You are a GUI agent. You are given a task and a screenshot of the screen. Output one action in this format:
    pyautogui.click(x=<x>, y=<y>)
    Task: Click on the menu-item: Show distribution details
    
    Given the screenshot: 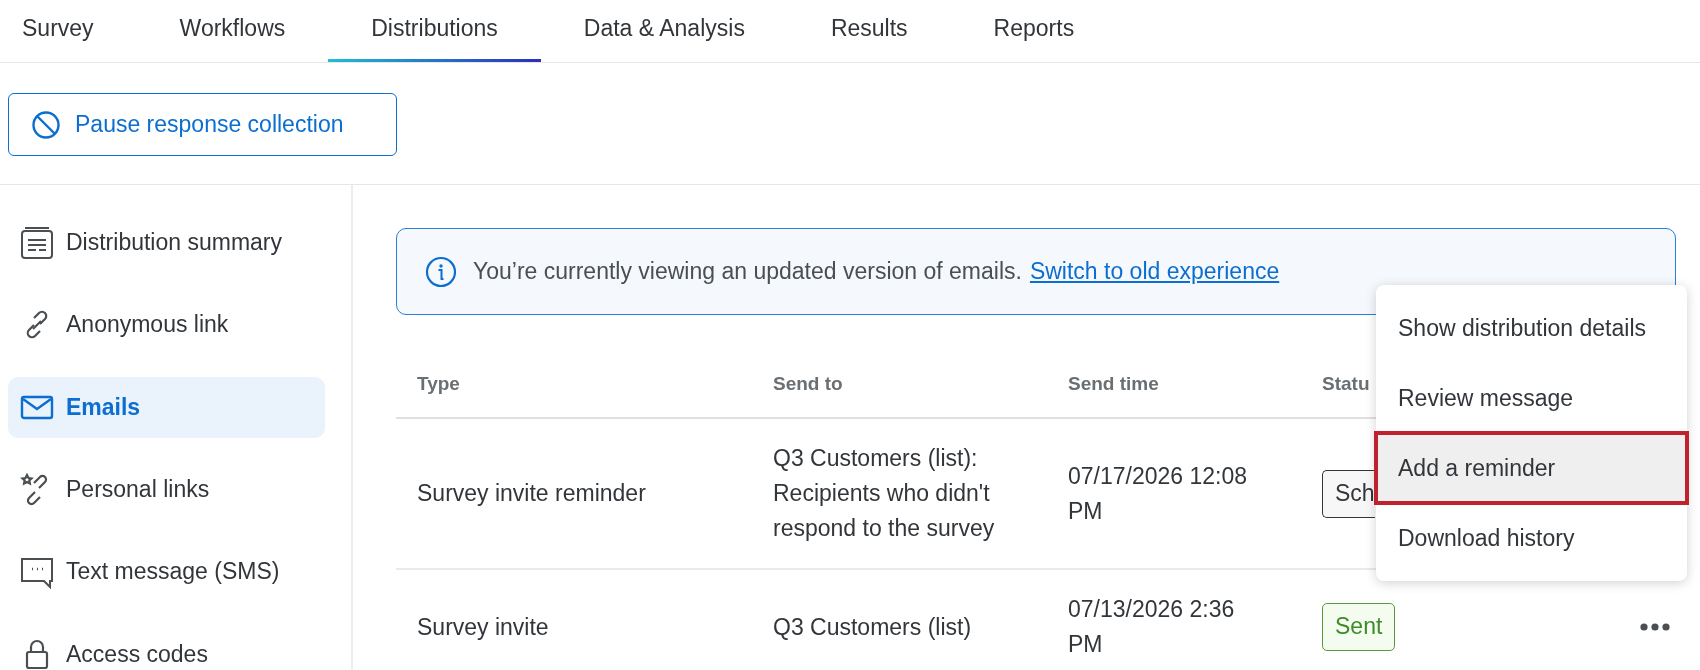 What is the action you would take?
    pyautogui.click(x=1531, y=328)
    